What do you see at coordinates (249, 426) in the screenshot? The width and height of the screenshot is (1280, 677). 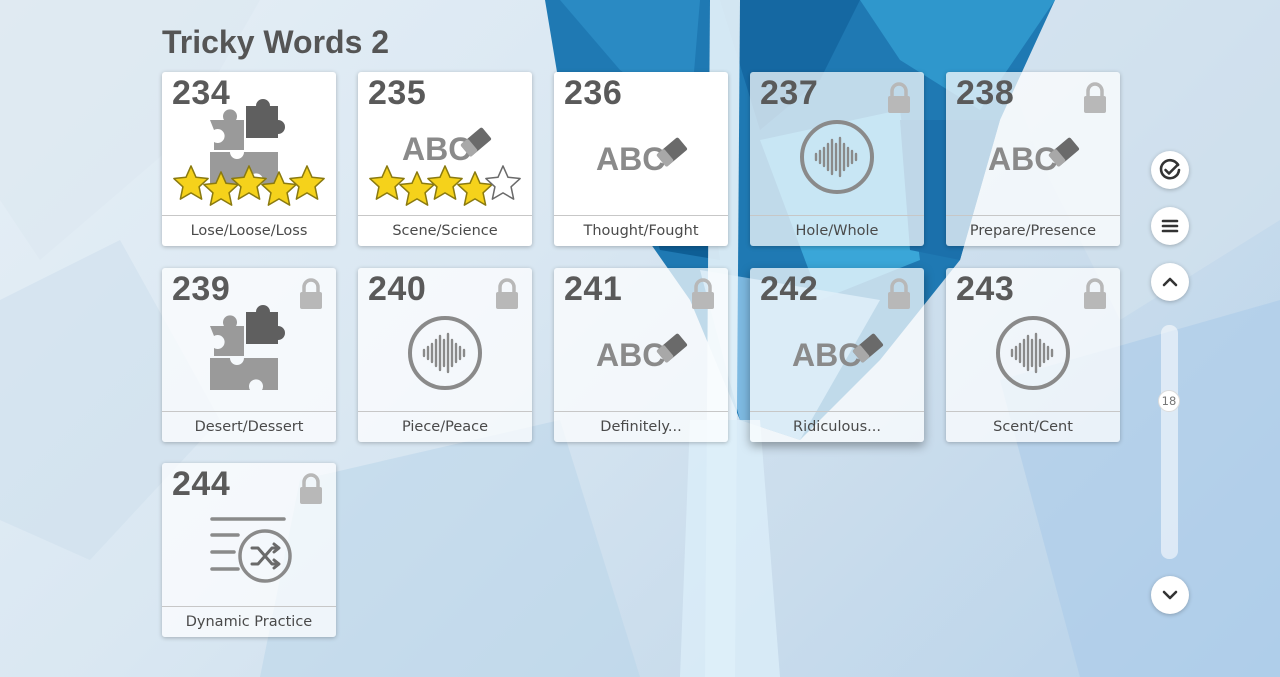 I see `lesson-label: Desert/Dessert` at bounding box center [249, 426].